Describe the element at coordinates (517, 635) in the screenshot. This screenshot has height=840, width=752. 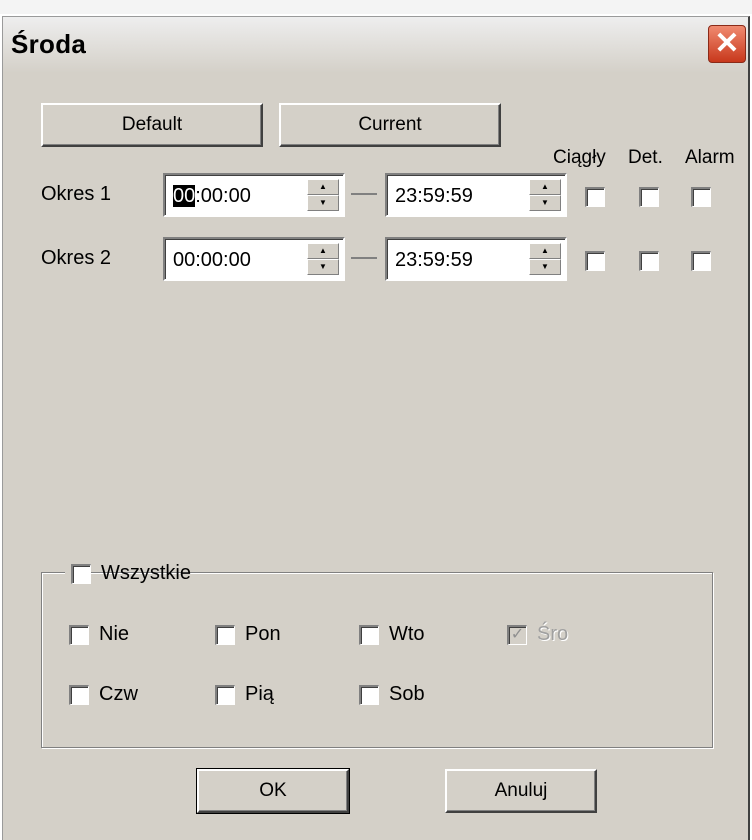
I see `wednesday-checkbox-checked-icon: ✓` at that location.